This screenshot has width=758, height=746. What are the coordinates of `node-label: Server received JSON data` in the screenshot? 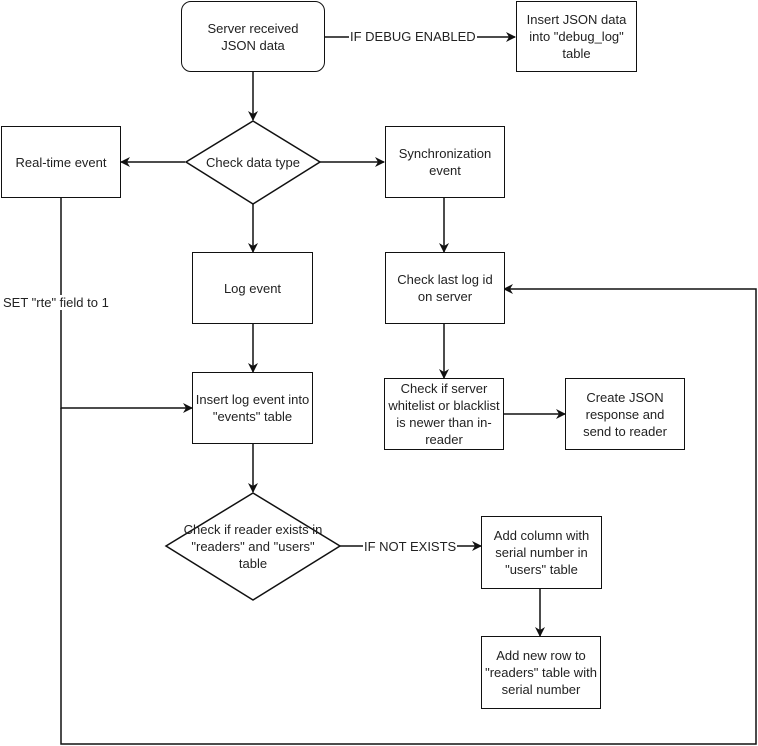 It's located at (253, 36).